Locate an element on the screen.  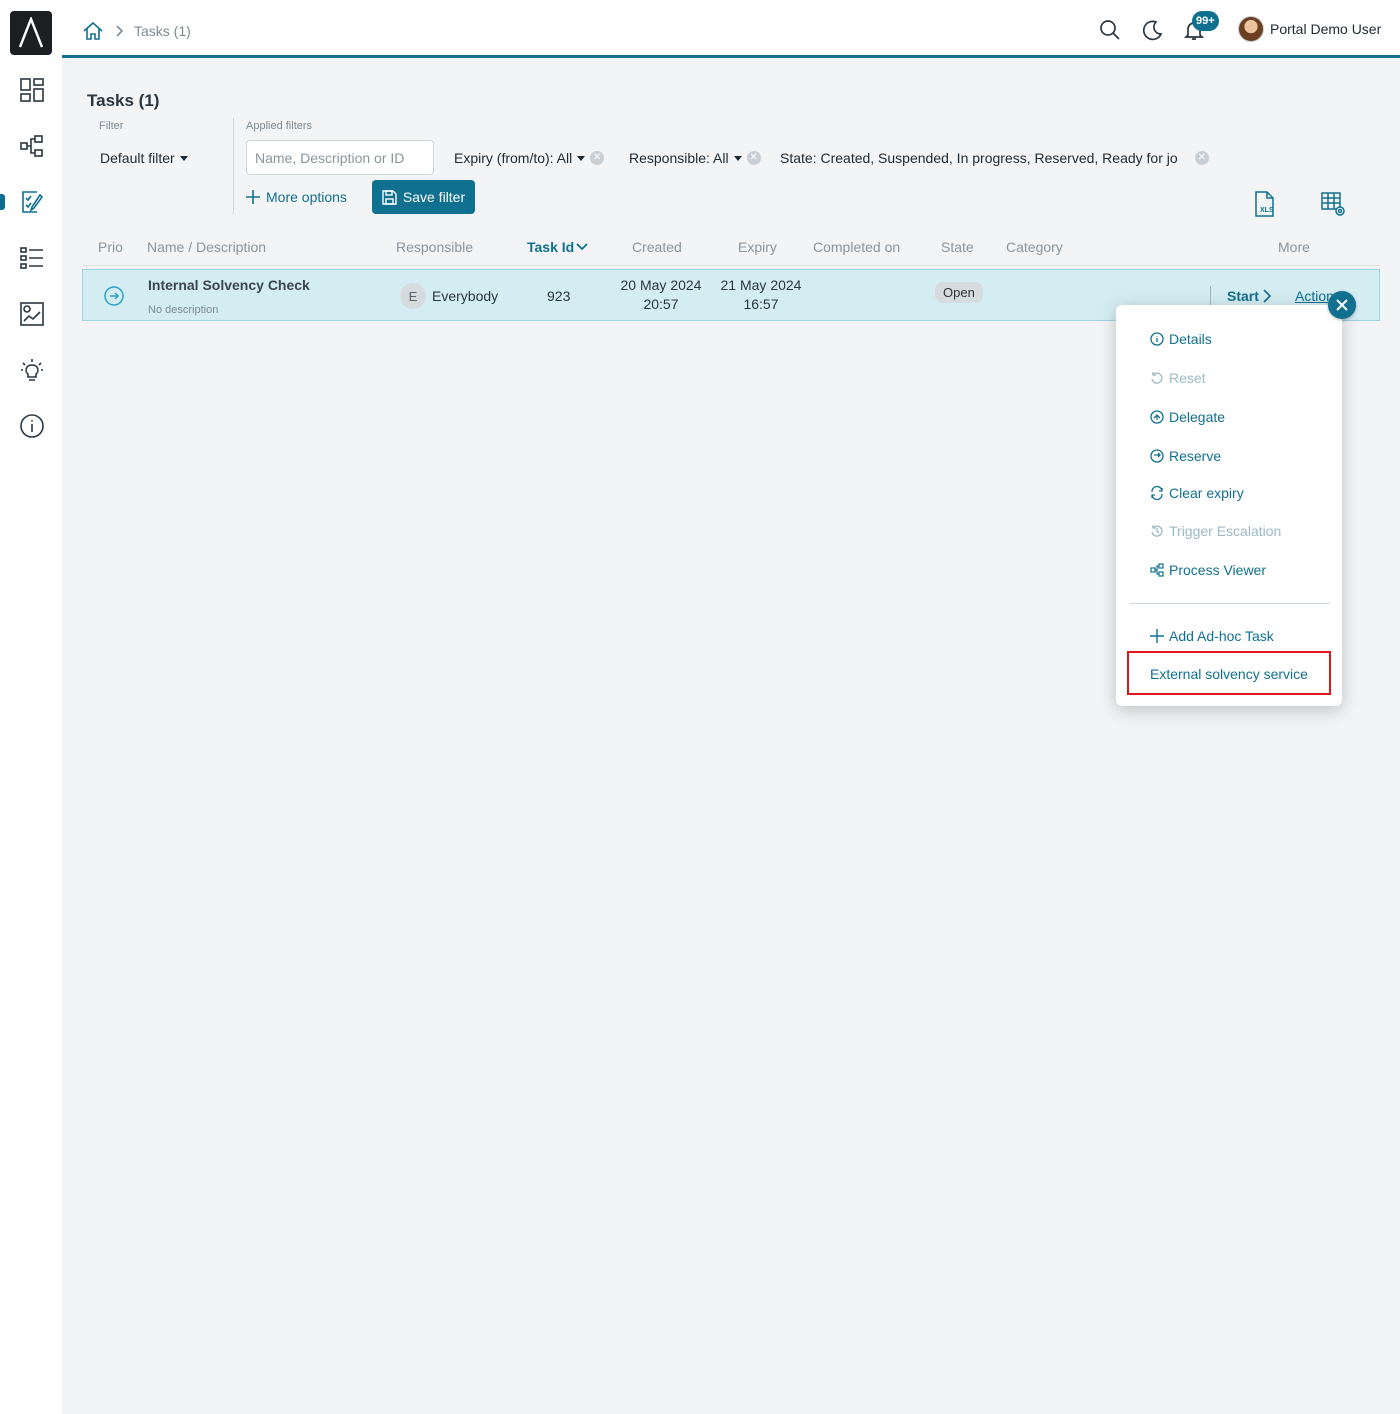
save-filter-button: Save filter is located at coordinates (423, 197).